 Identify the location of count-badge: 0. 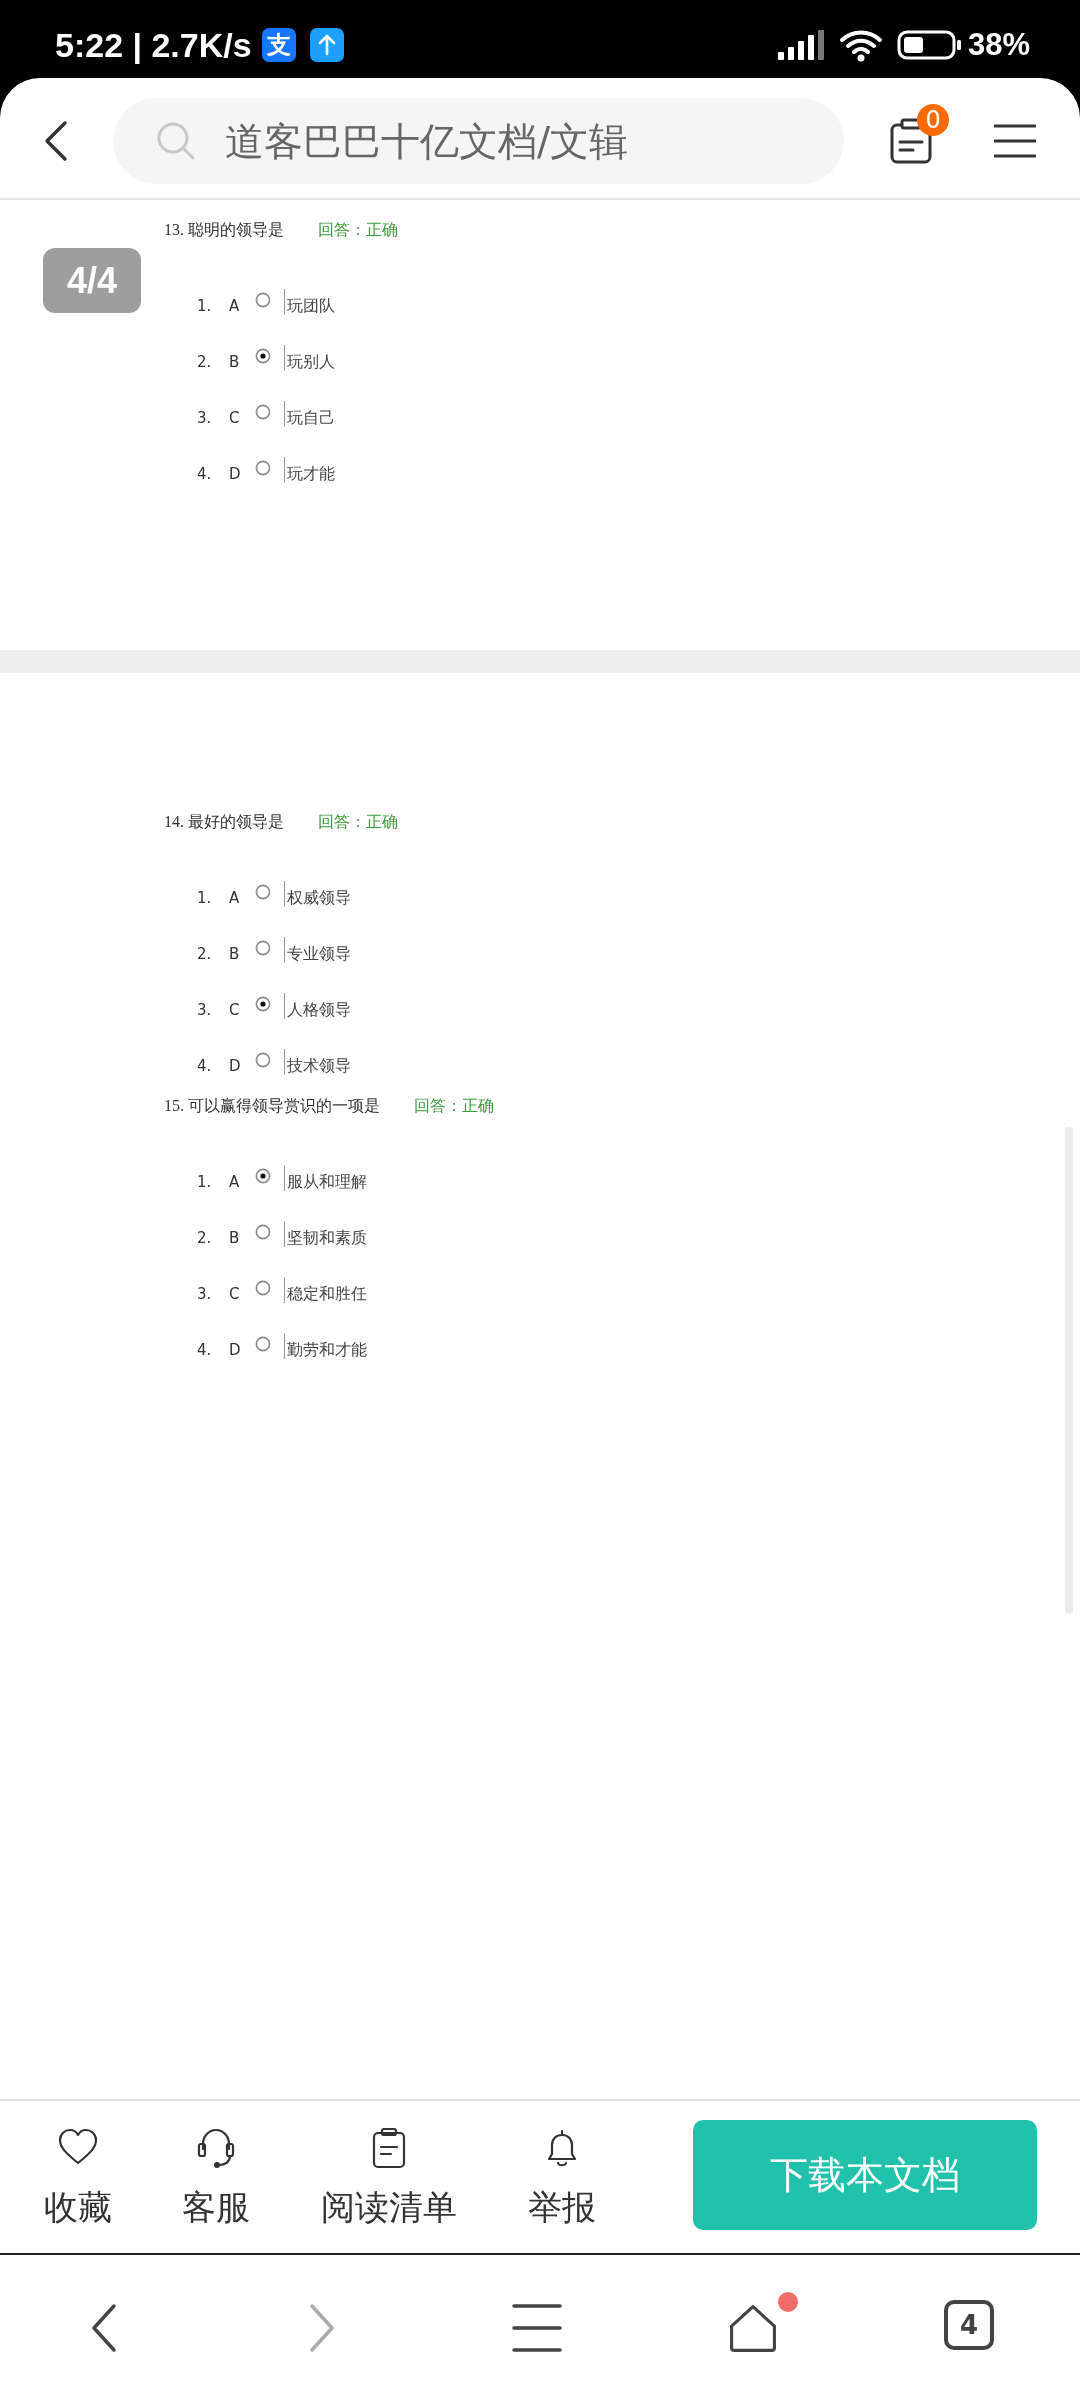
(933, 120).